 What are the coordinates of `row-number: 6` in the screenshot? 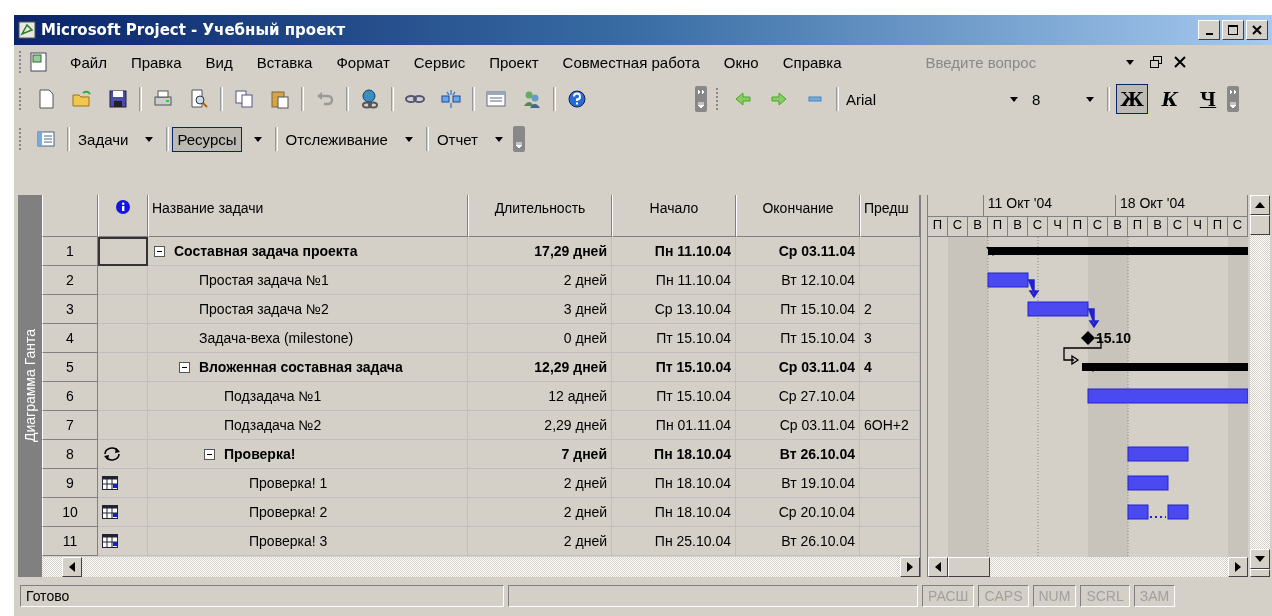 It's located at (70, 396).